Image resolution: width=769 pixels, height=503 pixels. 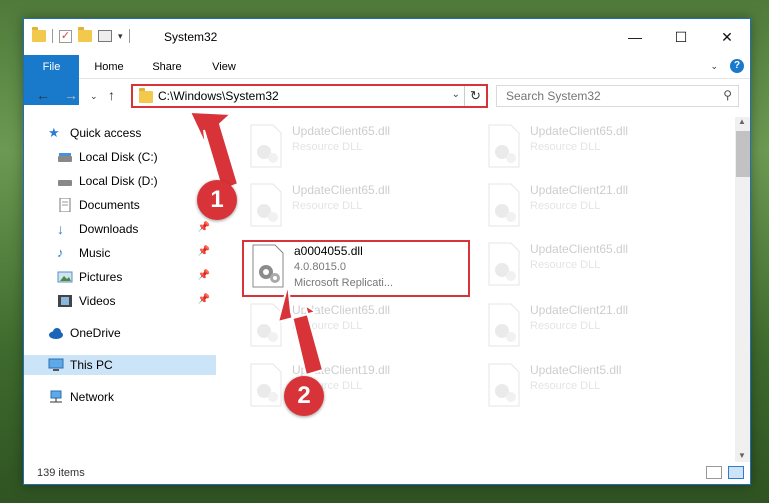 What do you see at coordinates (714, 66) in the screenshot?
I see `expand-ribbon-icon: ⌄` at bounding box center [714, 66].